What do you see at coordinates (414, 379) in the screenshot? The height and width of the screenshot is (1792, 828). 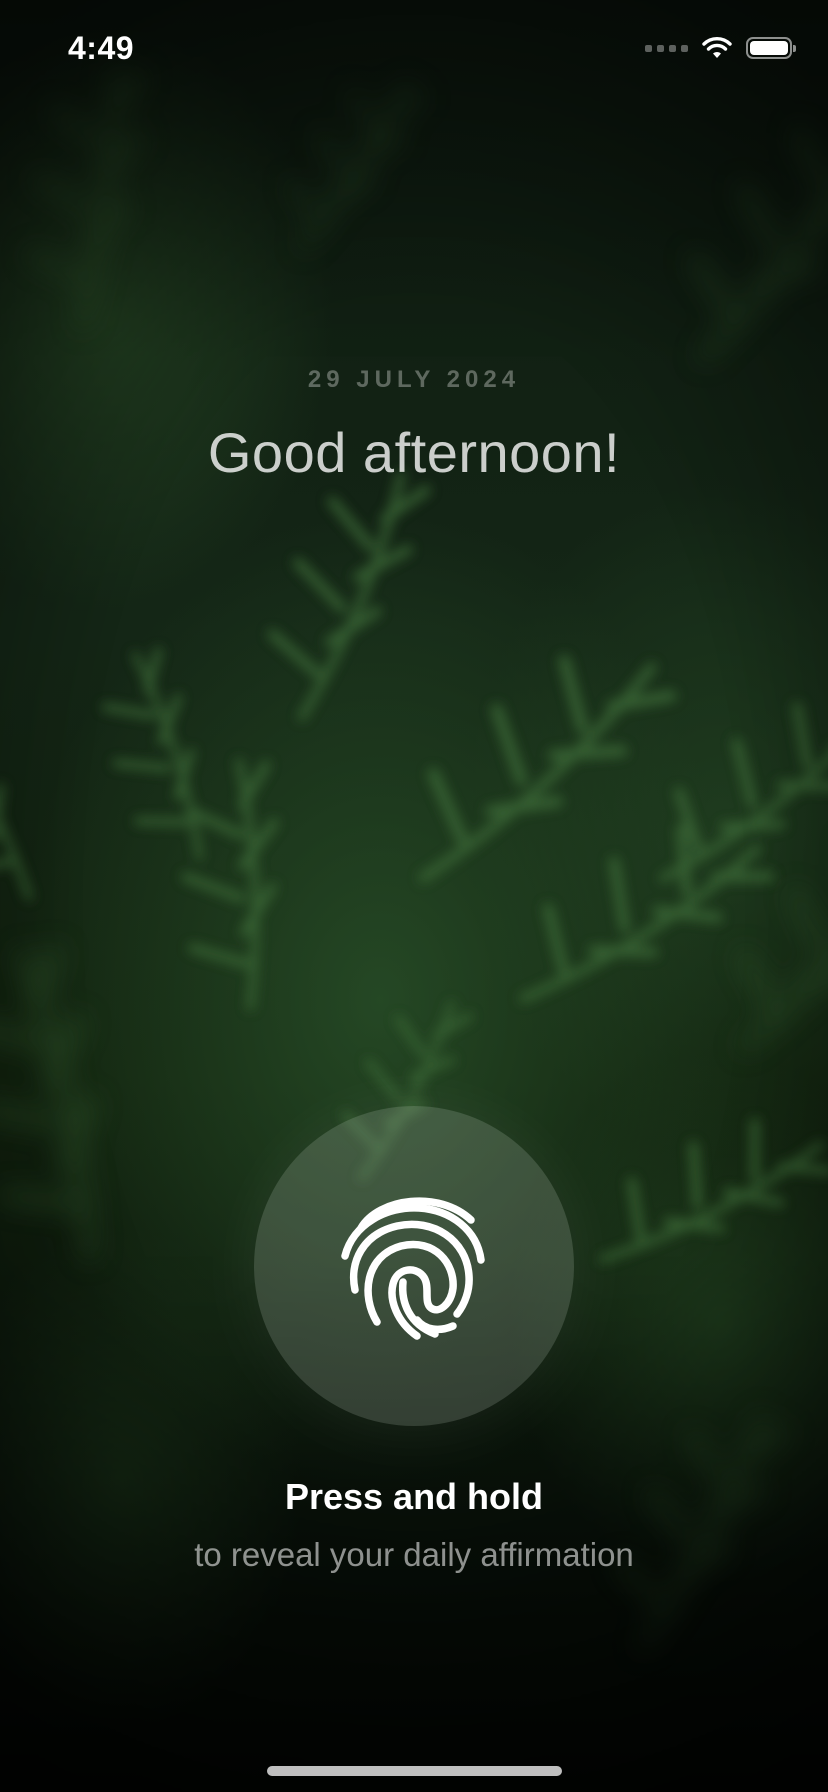 I see `date-label: 29 JULY 2024` at bounding box center [414, 379].